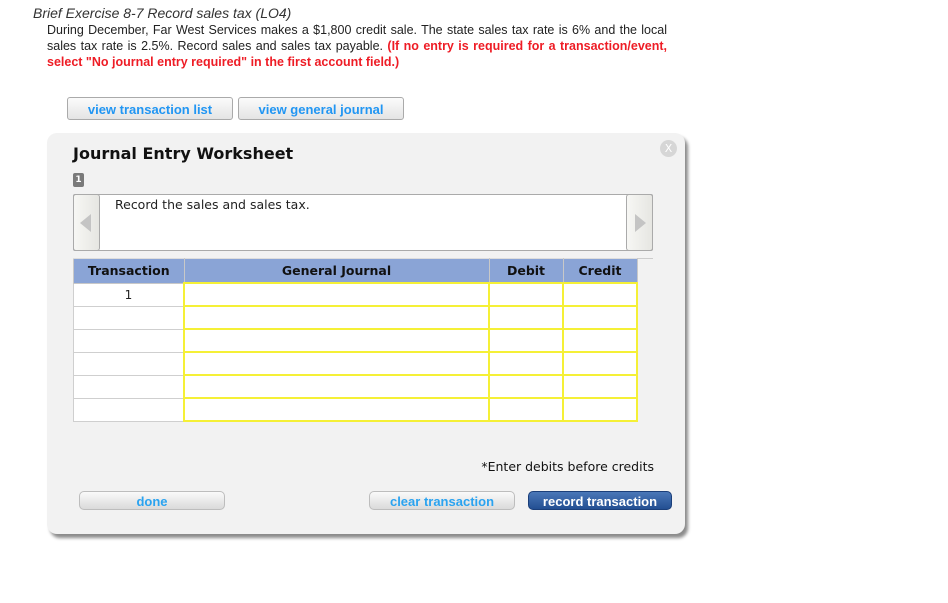 Image resolution: width=948 pixels, height=603 pixels. Describe the element at coordinates (567, 466) in the screenshot. I see `debits-before-credits-hint: *Enter debits before credits` at that location.